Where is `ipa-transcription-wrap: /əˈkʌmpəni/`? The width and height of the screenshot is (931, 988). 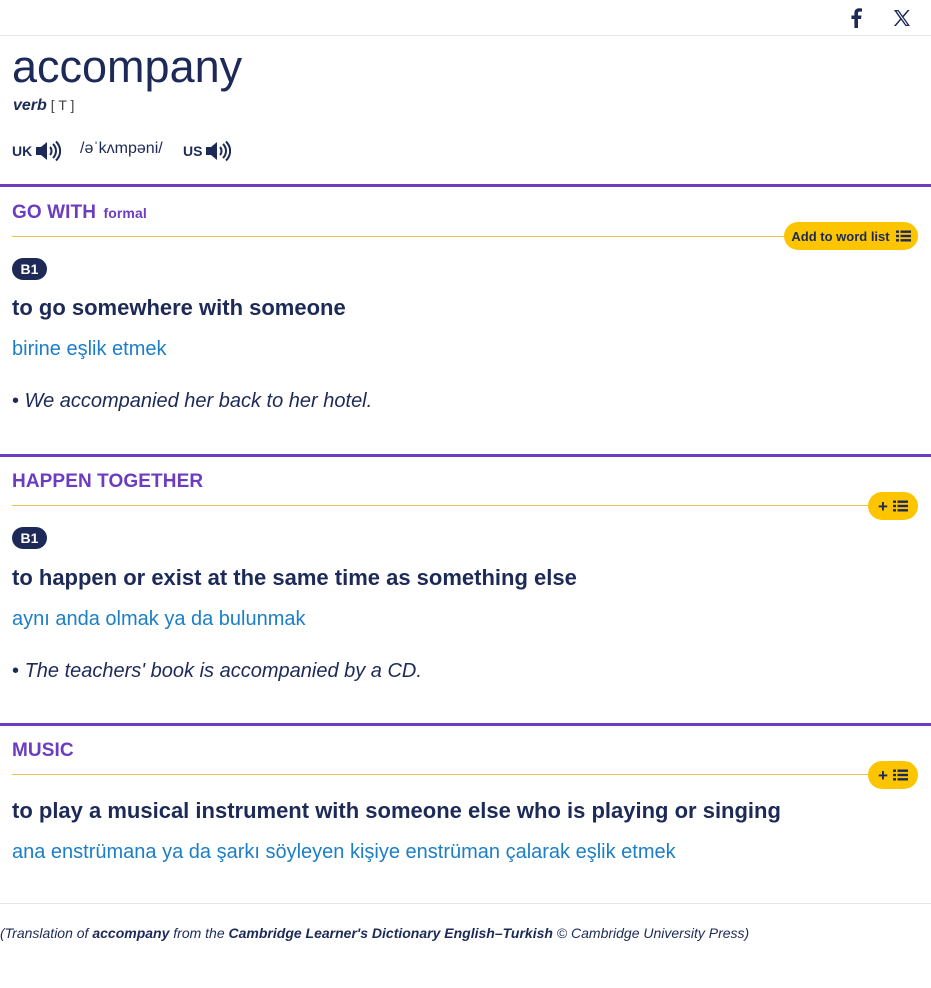 ipa-transcription-wrap: /əˈkʌmpəni/ is located at coordinates (121, 149).